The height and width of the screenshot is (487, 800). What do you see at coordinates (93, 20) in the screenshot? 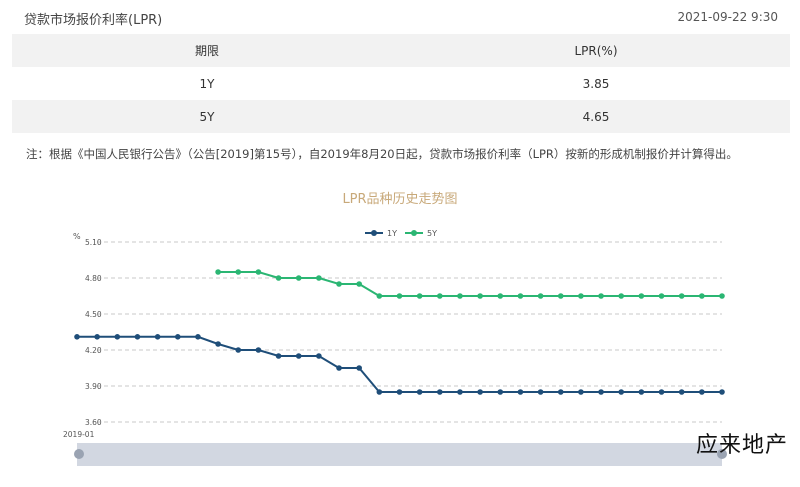
I see `page-title: 贷款市场报价利率(LPR)` at bounding box center [93, 20].